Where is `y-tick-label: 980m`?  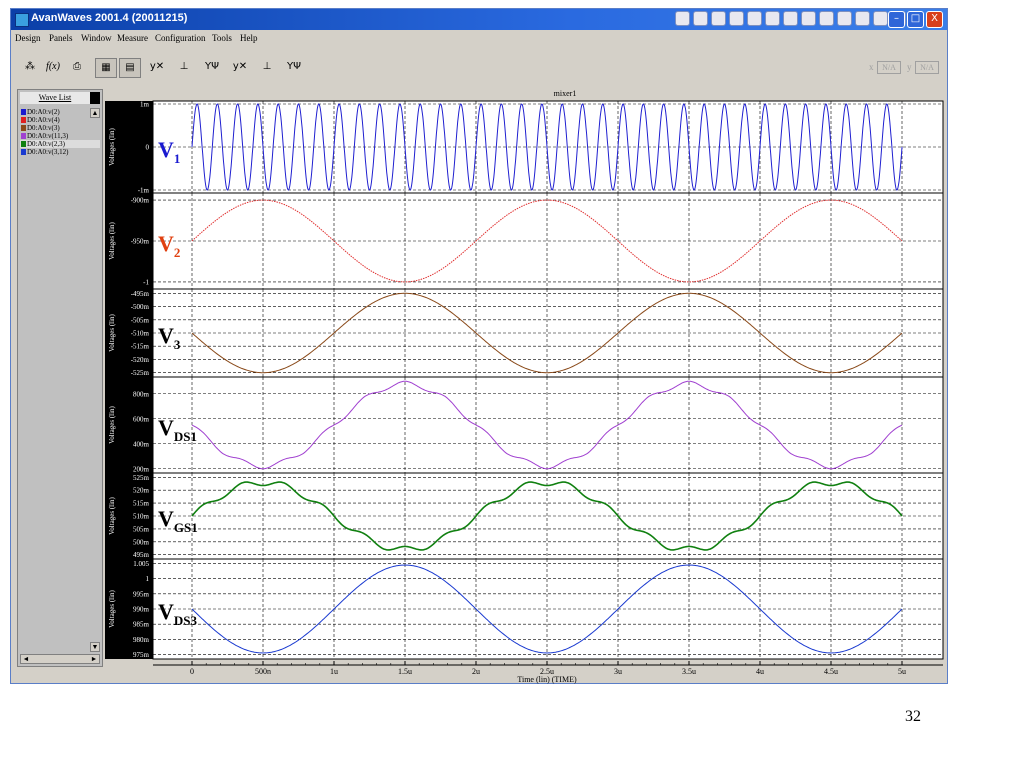
y-tick-label: 980m is located at coordinates (141, 640).